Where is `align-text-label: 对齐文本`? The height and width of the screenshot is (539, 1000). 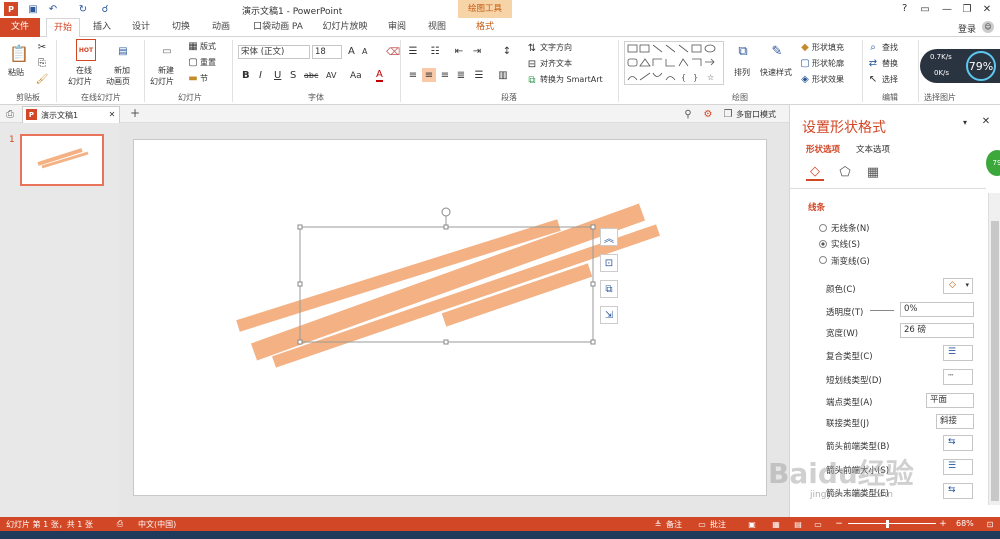
align-text-label: 对齐文本 is located at coordinates (556, 63).